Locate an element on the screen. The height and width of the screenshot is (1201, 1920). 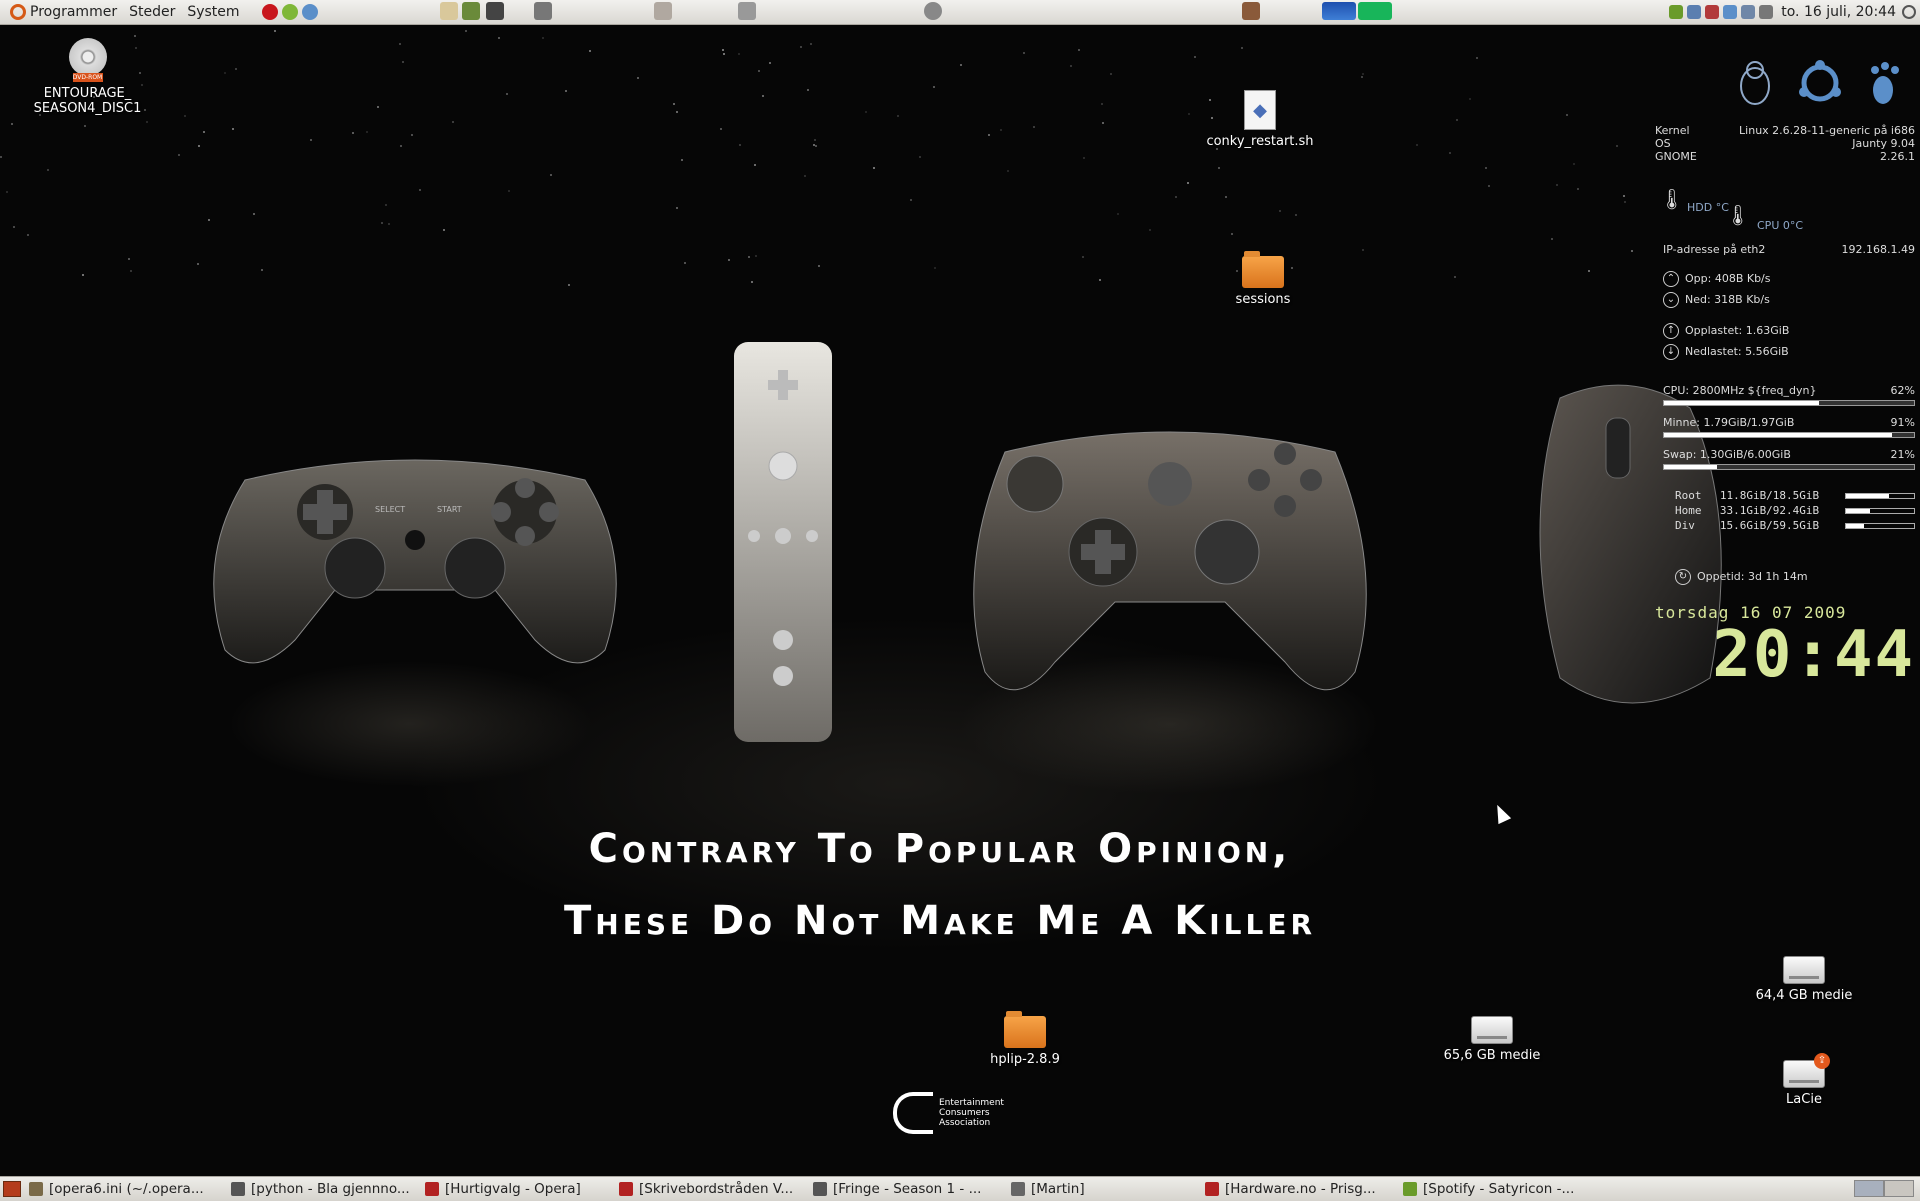
workspace-switcher is located at coordinates (1884, 1188).